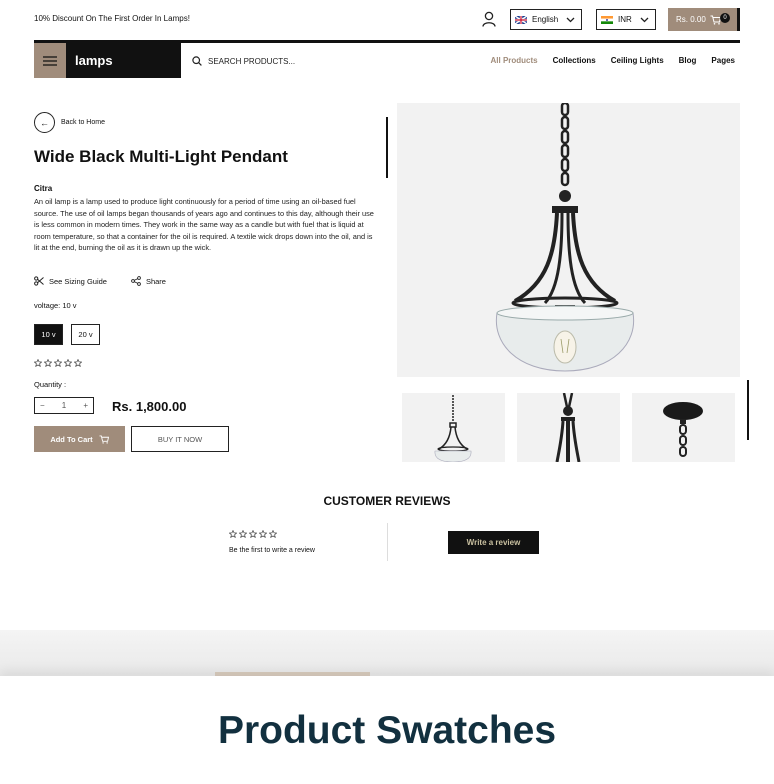 The width and height of the screenshot is (774, 784). I want to click on quantity-stepper: − 1 +, so click(64, 405).